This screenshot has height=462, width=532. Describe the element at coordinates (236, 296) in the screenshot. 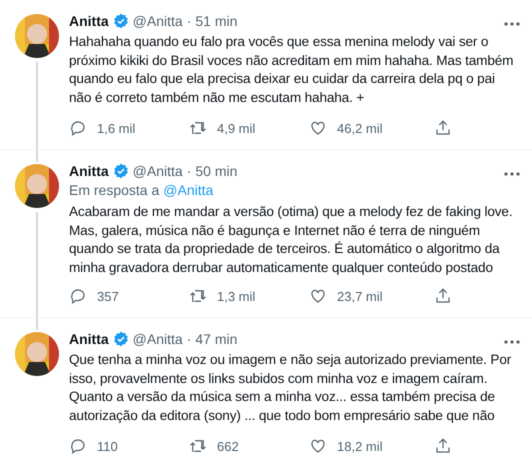

I see `retweet-count: 1,3 mil` at that location.